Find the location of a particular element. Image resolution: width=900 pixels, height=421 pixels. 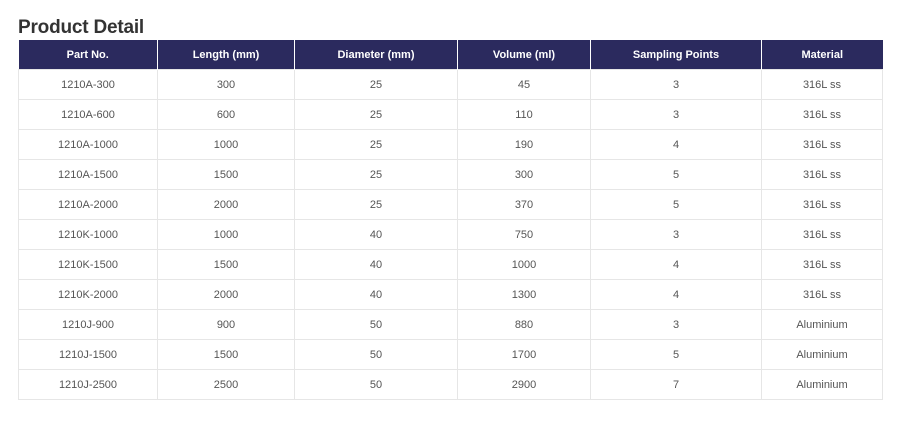

cell-volume: 1300 is located at coordinates (524, 294).